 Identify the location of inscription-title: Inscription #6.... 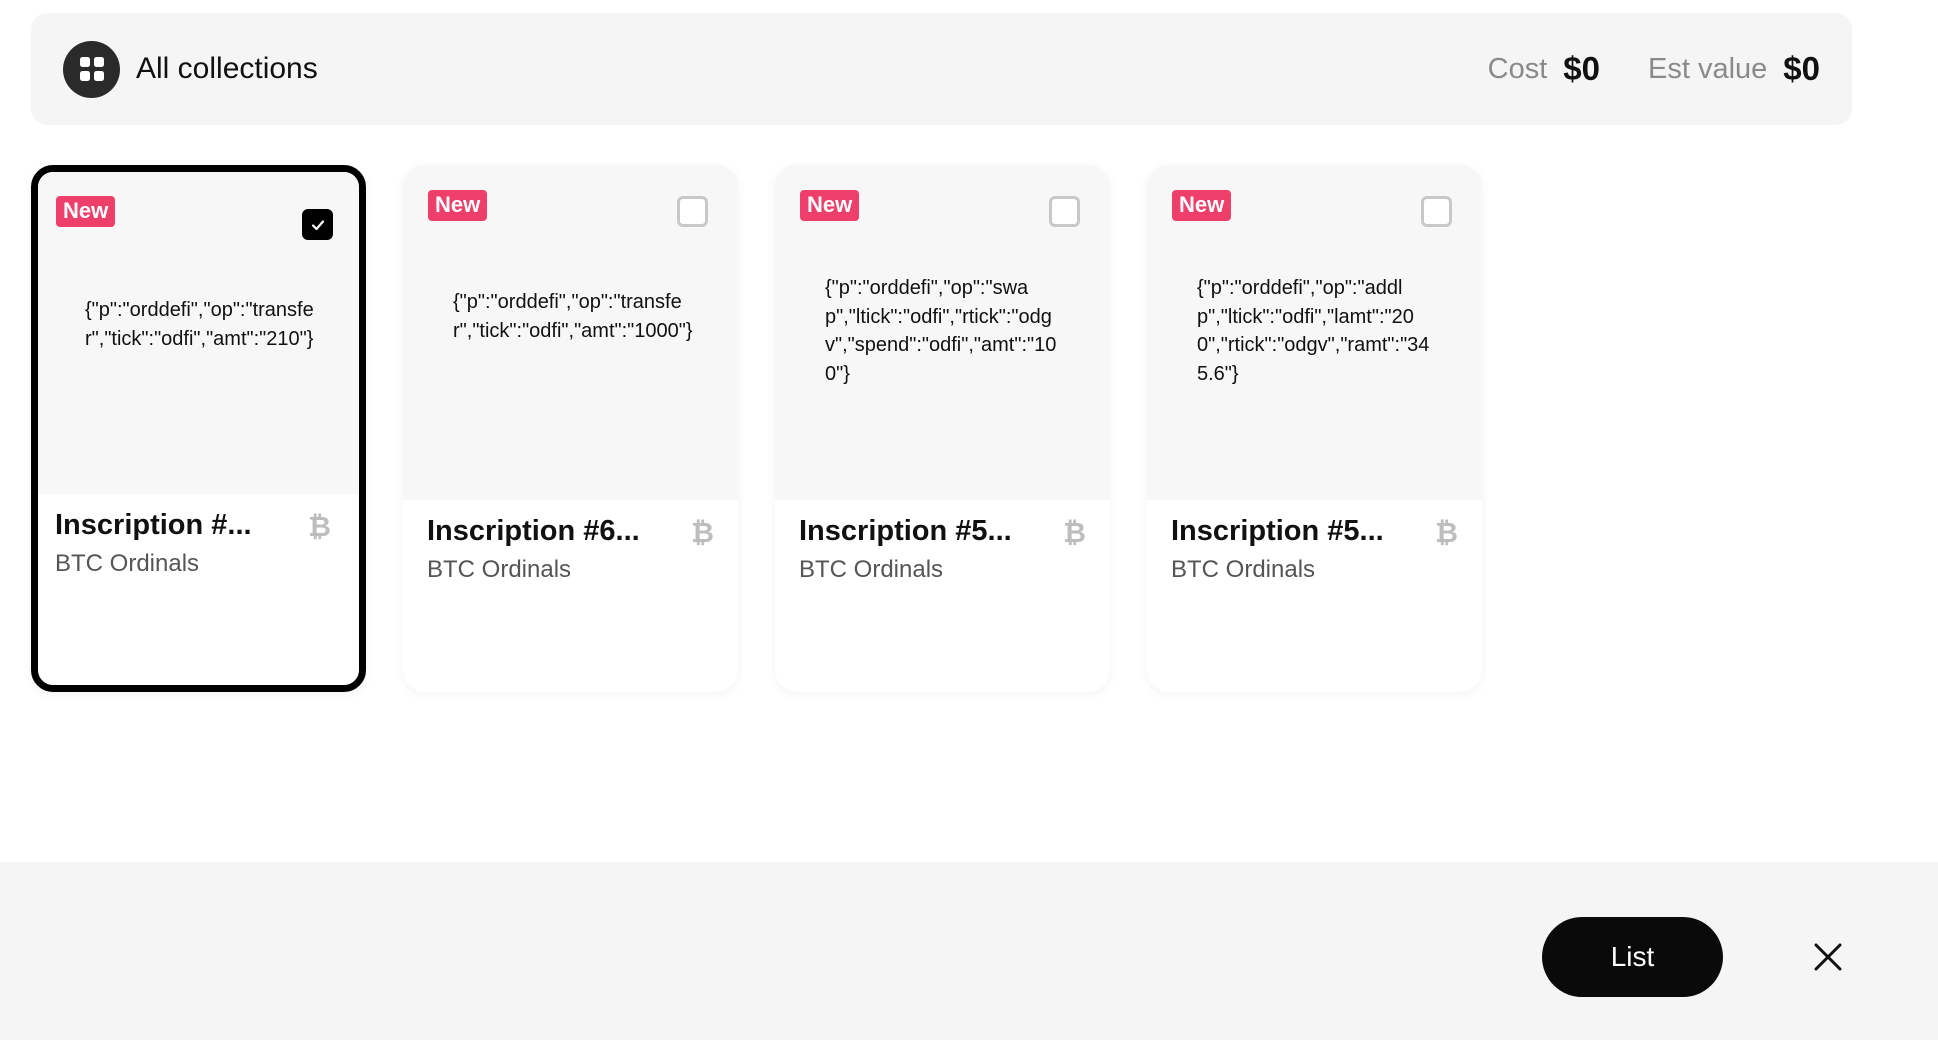
(533, 531).